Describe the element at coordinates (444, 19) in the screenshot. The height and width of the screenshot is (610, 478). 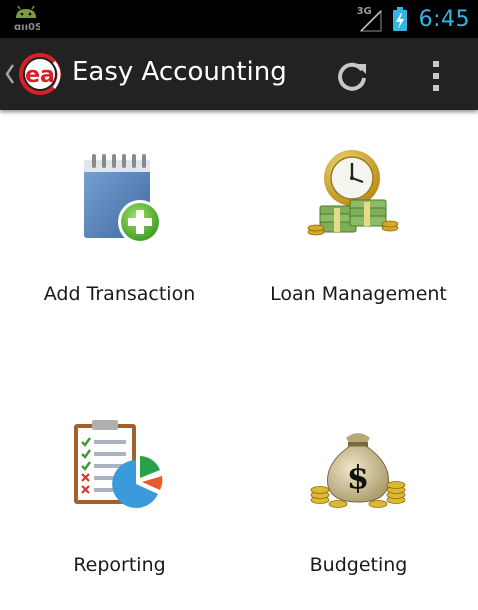
I see `status-clock: 6:45` at that location.